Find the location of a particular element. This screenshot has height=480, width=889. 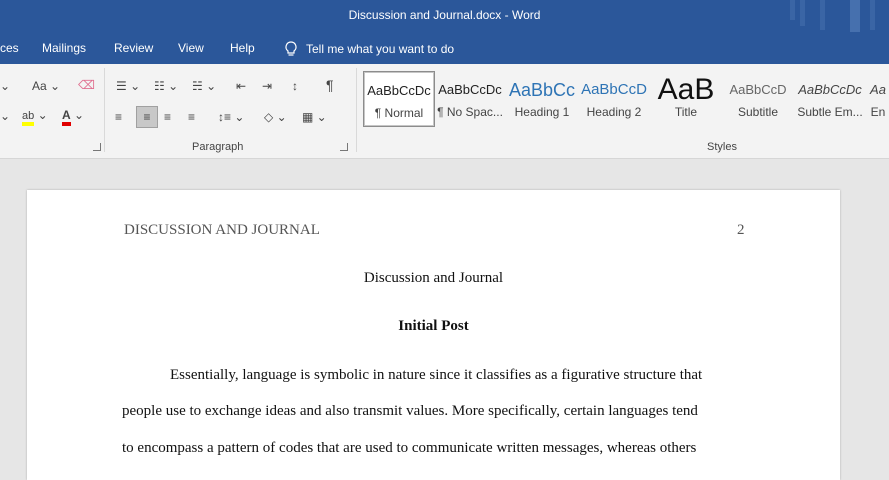

style-title: AaB Title is located at coordinates (686, 98).